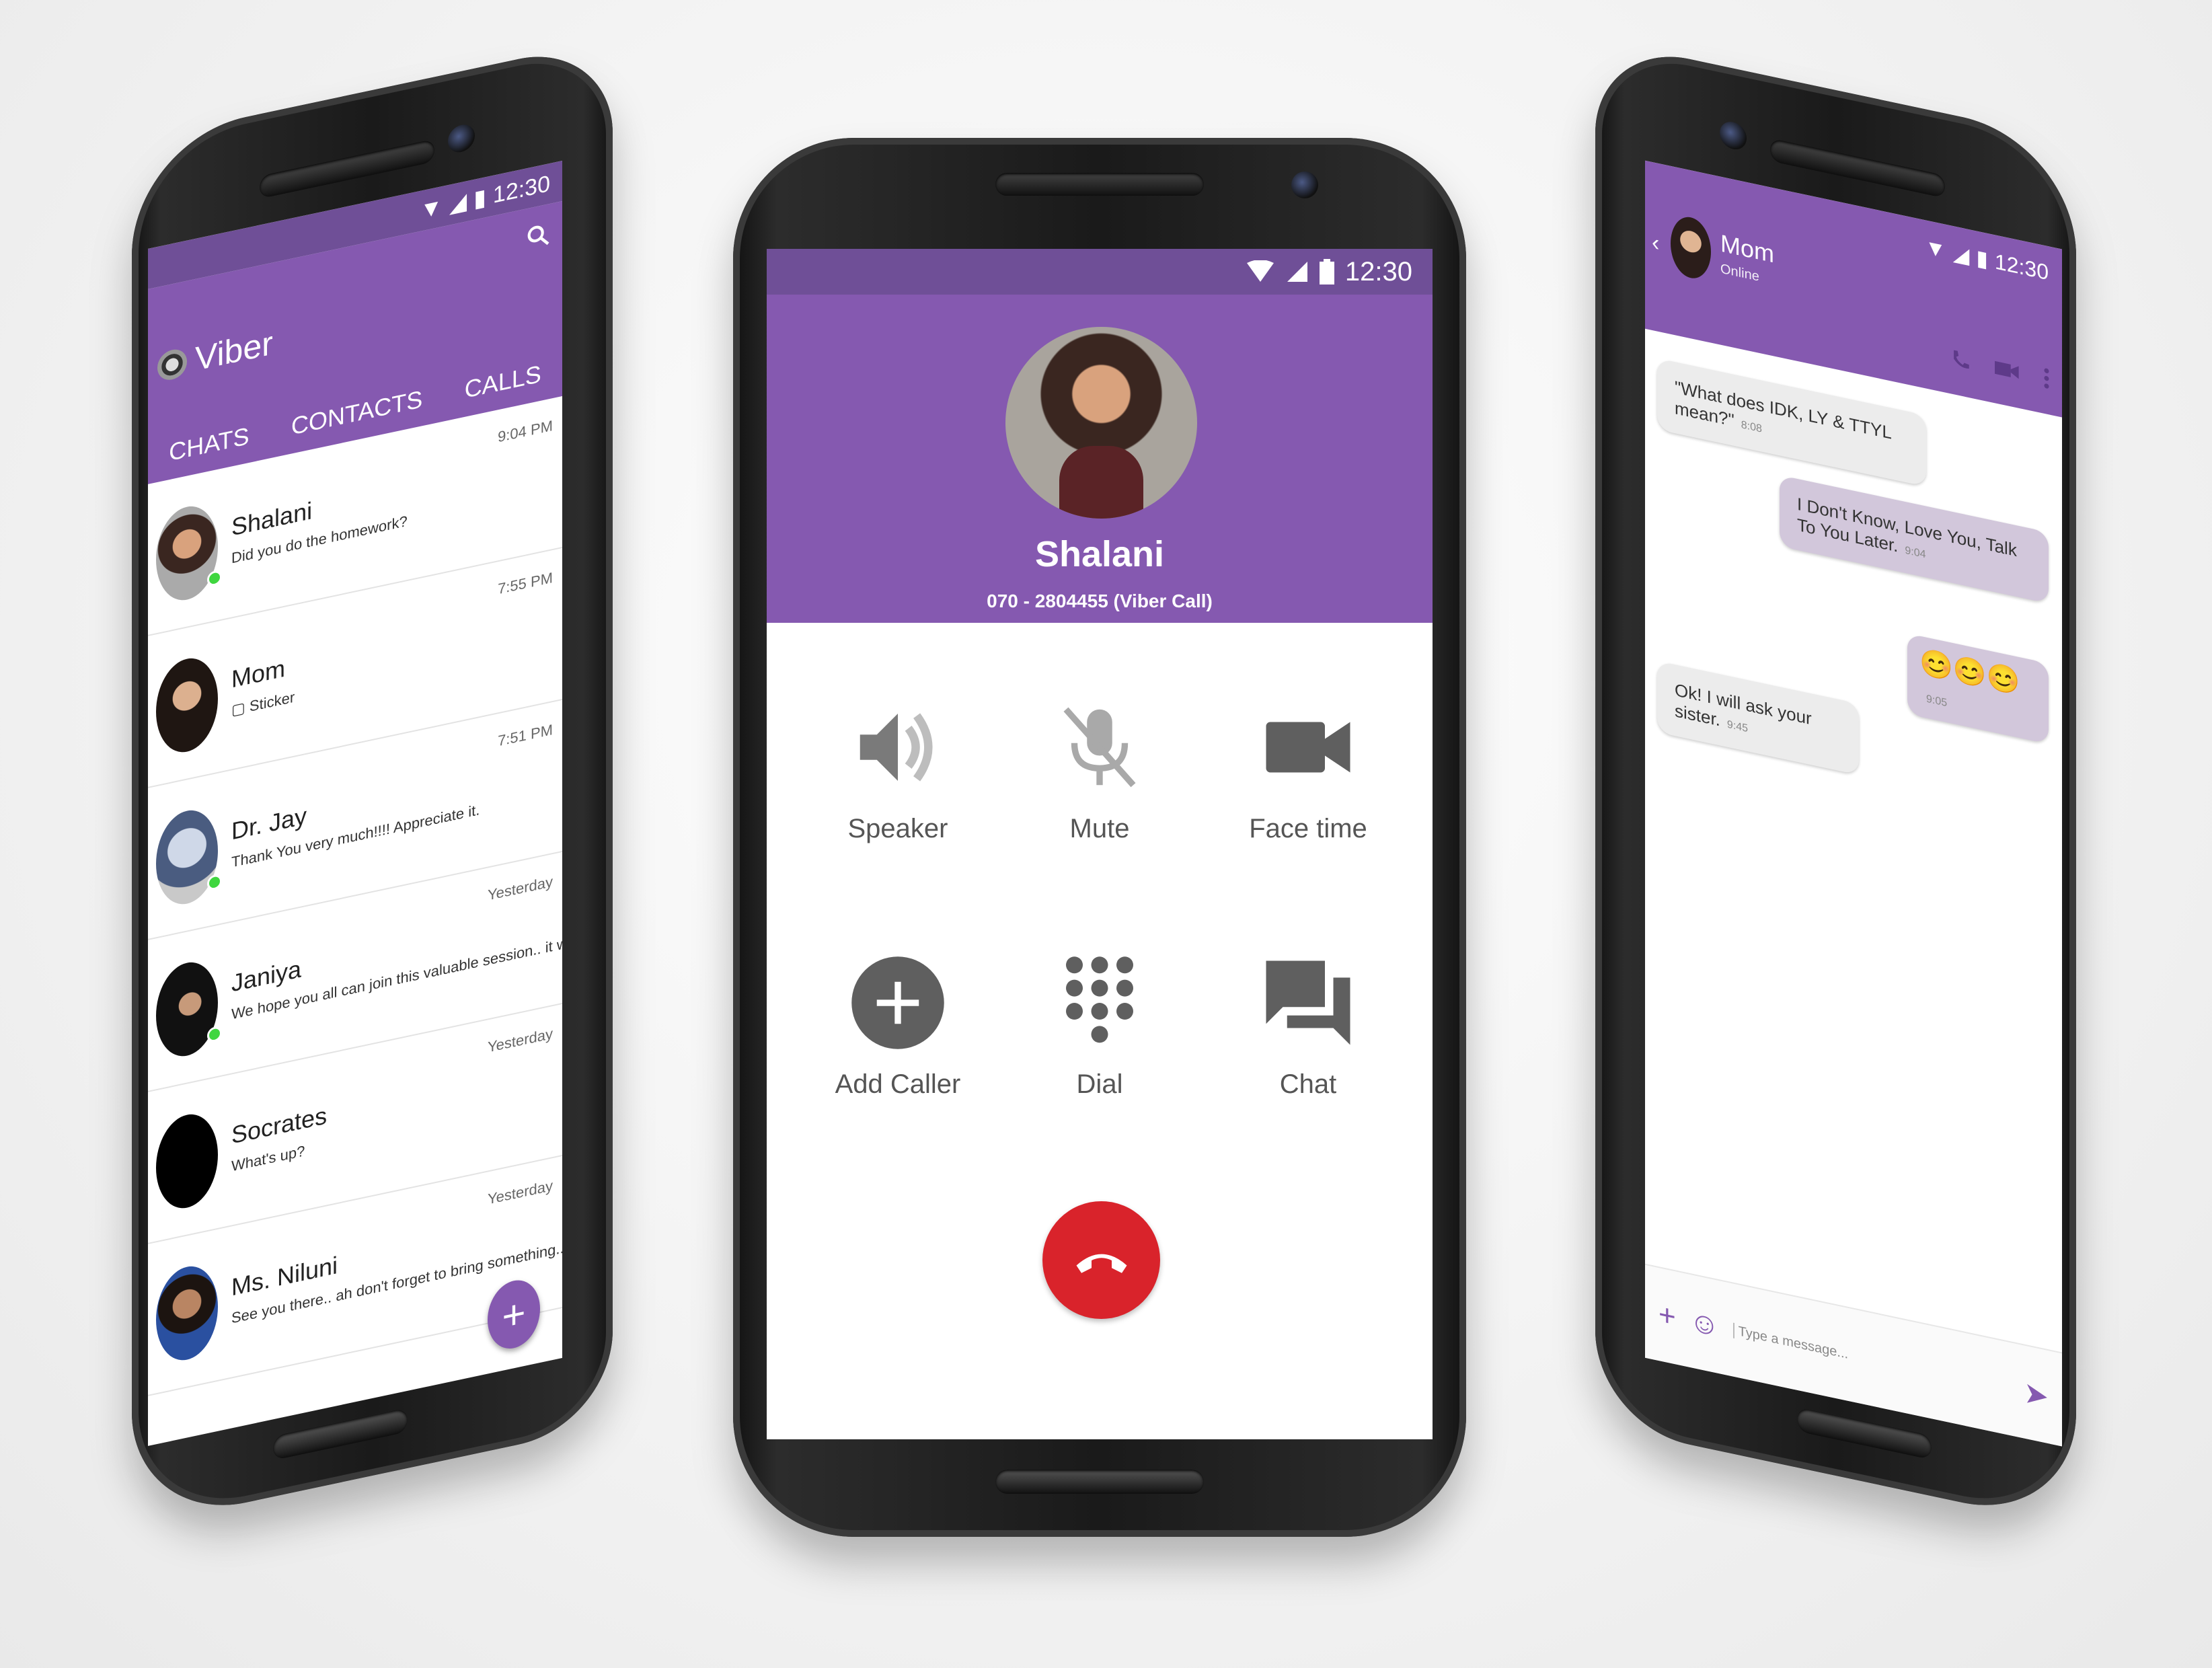 The height and width of the screenshot is (1668, 2212). Describe the element at coordinates (1100, 601) in the screenshot. I see `caller-number: 070 - 2804455 (Viber Call)` at that location.